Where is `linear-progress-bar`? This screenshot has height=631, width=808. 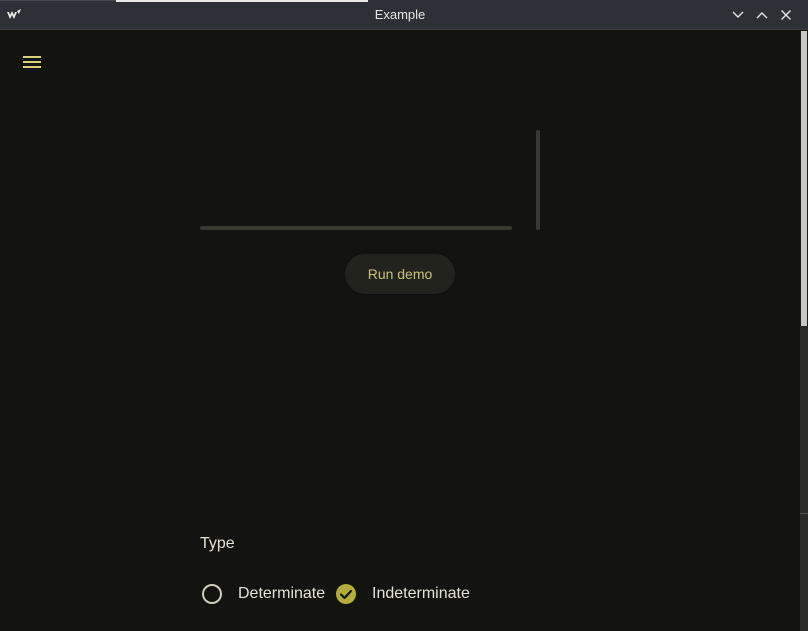
linear-progress-bar is located at coordinates (356, 228).